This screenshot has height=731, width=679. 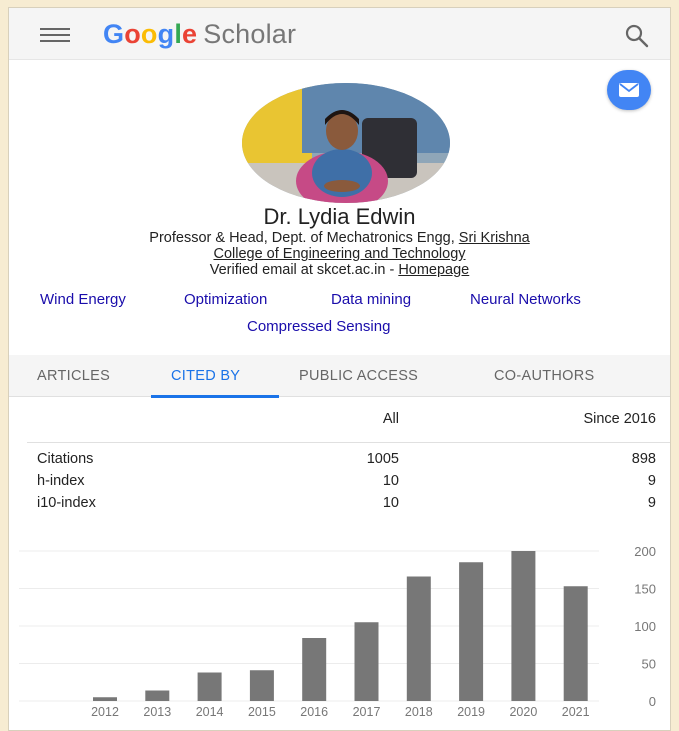 What do you see at coordinates (619, 419) in the screenshot?
I see `stats-header-since: Since 2016` at bounding box center [619, 419].